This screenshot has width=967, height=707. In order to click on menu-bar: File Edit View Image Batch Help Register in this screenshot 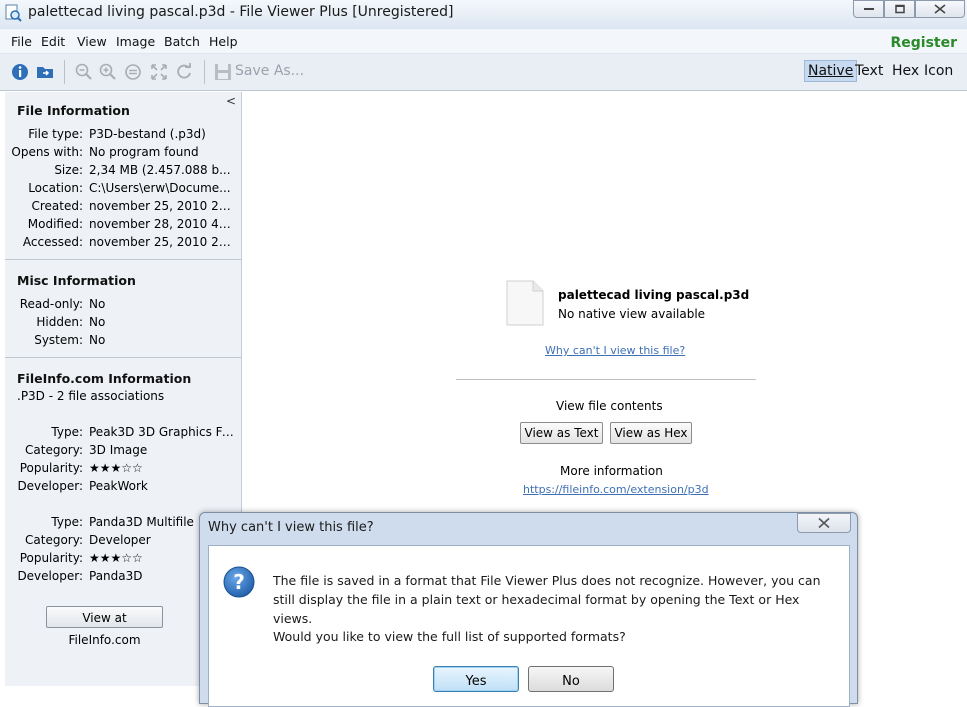, I will do `click(483, 41)`.